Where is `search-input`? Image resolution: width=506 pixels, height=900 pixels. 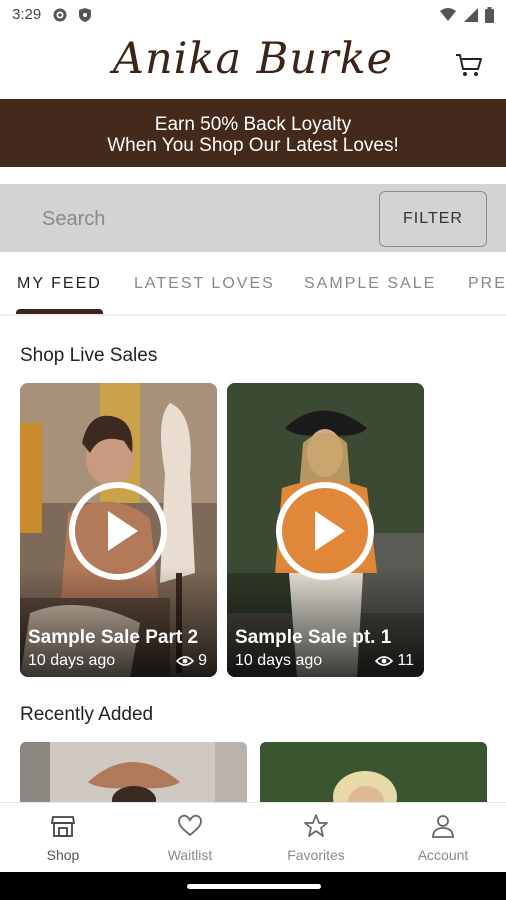 search-input is located at coordinates (192, 219).